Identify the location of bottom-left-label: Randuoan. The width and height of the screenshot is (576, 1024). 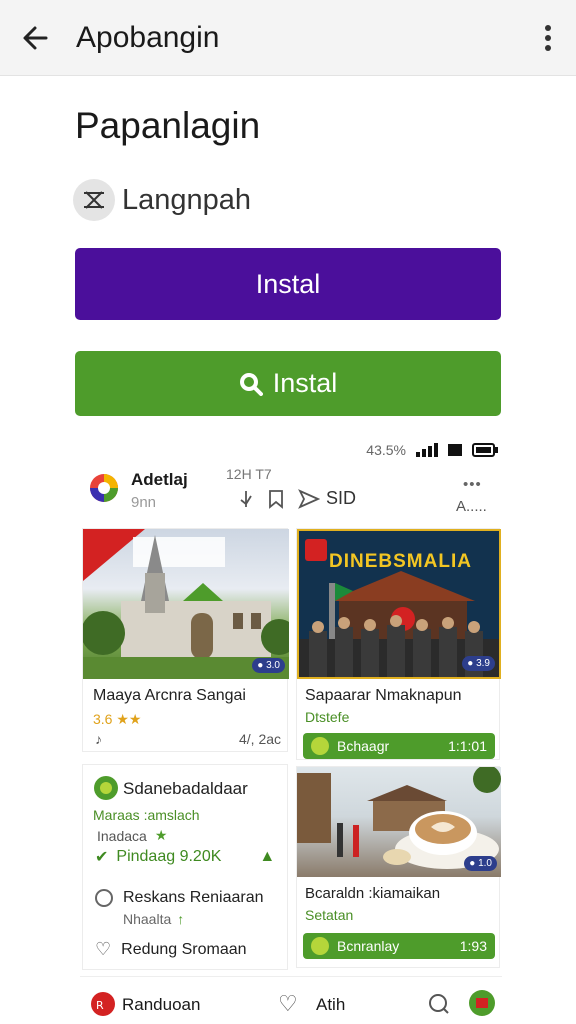
(161, 1005).